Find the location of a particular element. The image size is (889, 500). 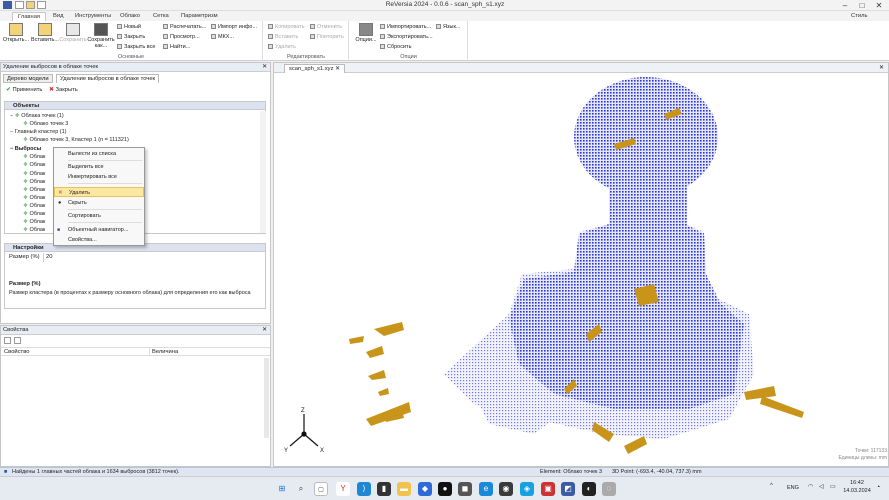

app3-icon: ◉ is located at coordinates (506, 489).